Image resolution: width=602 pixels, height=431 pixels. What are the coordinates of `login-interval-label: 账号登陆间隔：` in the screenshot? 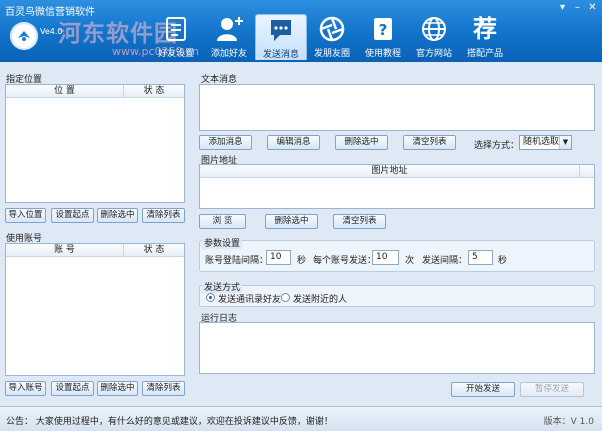 It's located at (237, 261).